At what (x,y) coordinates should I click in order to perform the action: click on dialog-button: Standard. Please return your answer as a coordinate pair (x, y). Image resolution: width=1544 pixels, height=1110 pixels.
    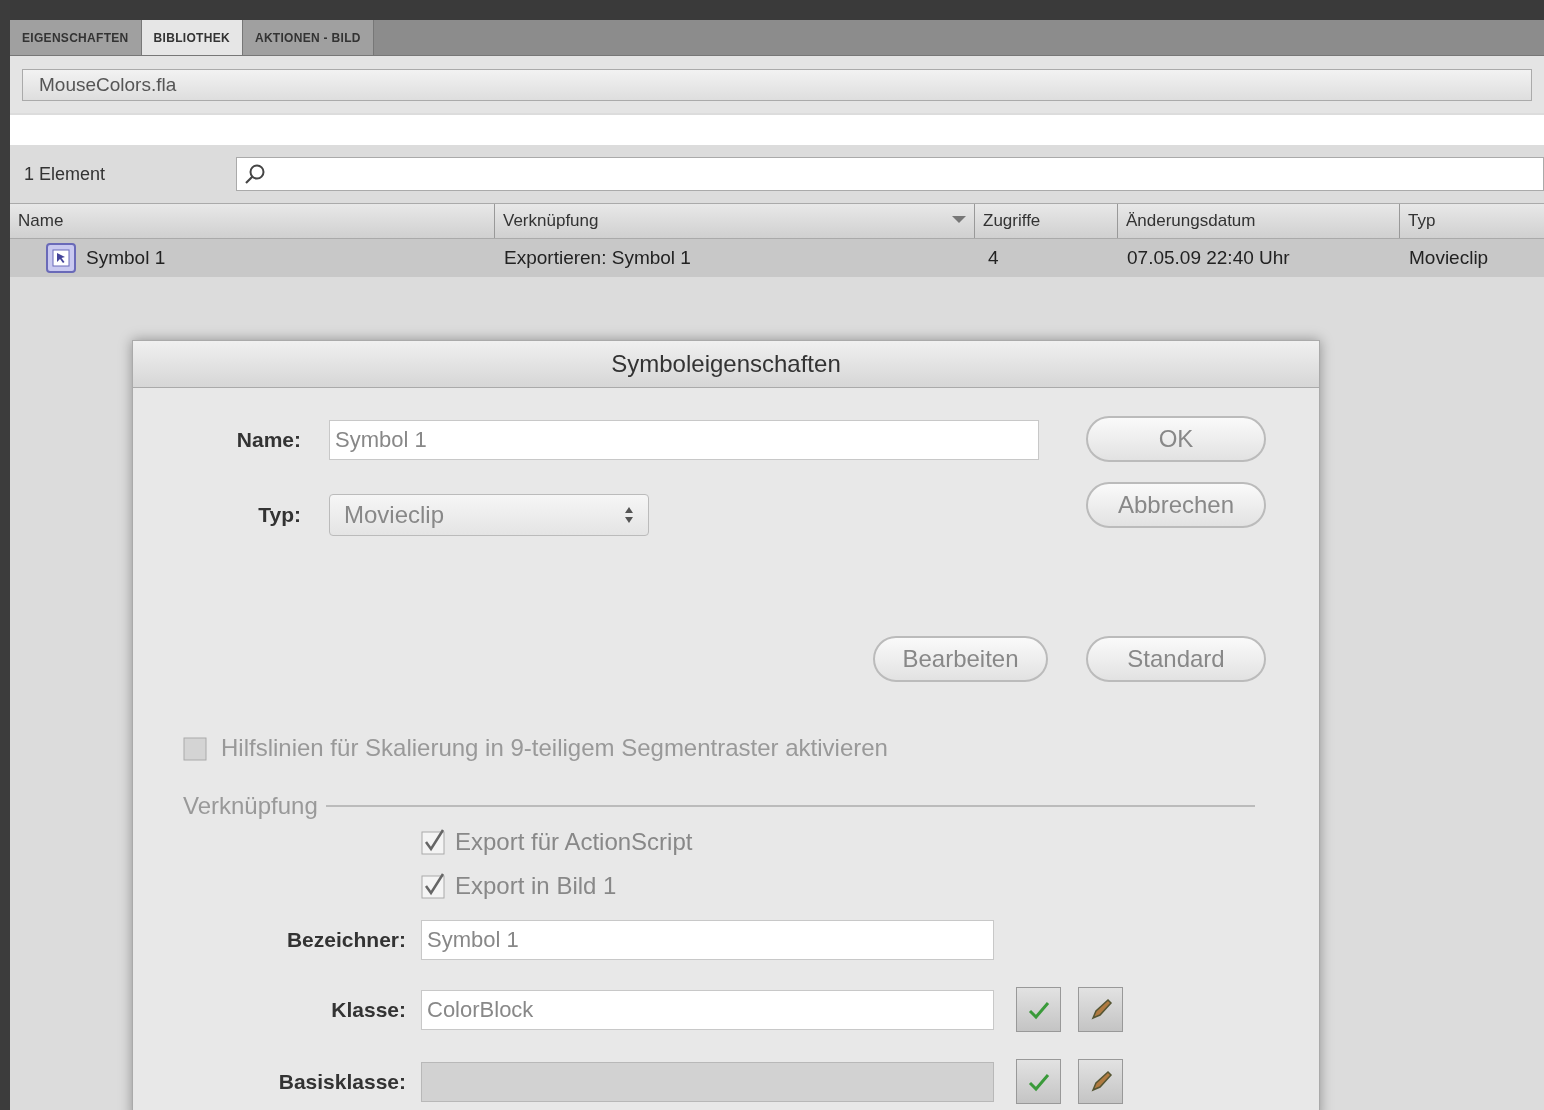
    Looking at the image, I should click on (1176, 659).